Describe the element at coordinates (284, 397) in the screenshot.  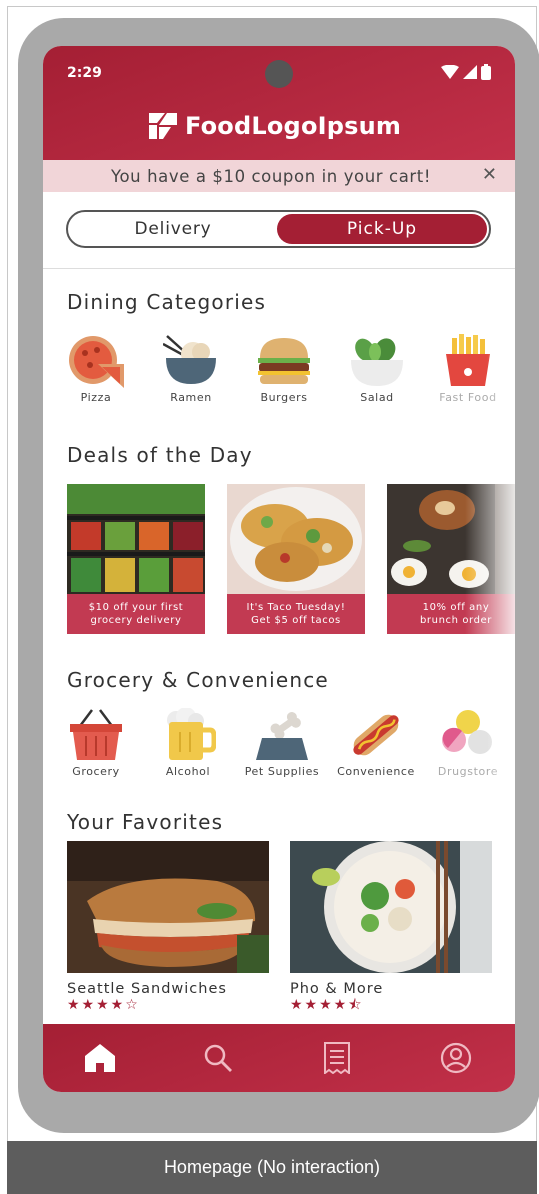
I see `category-label: Burgers` at that location.